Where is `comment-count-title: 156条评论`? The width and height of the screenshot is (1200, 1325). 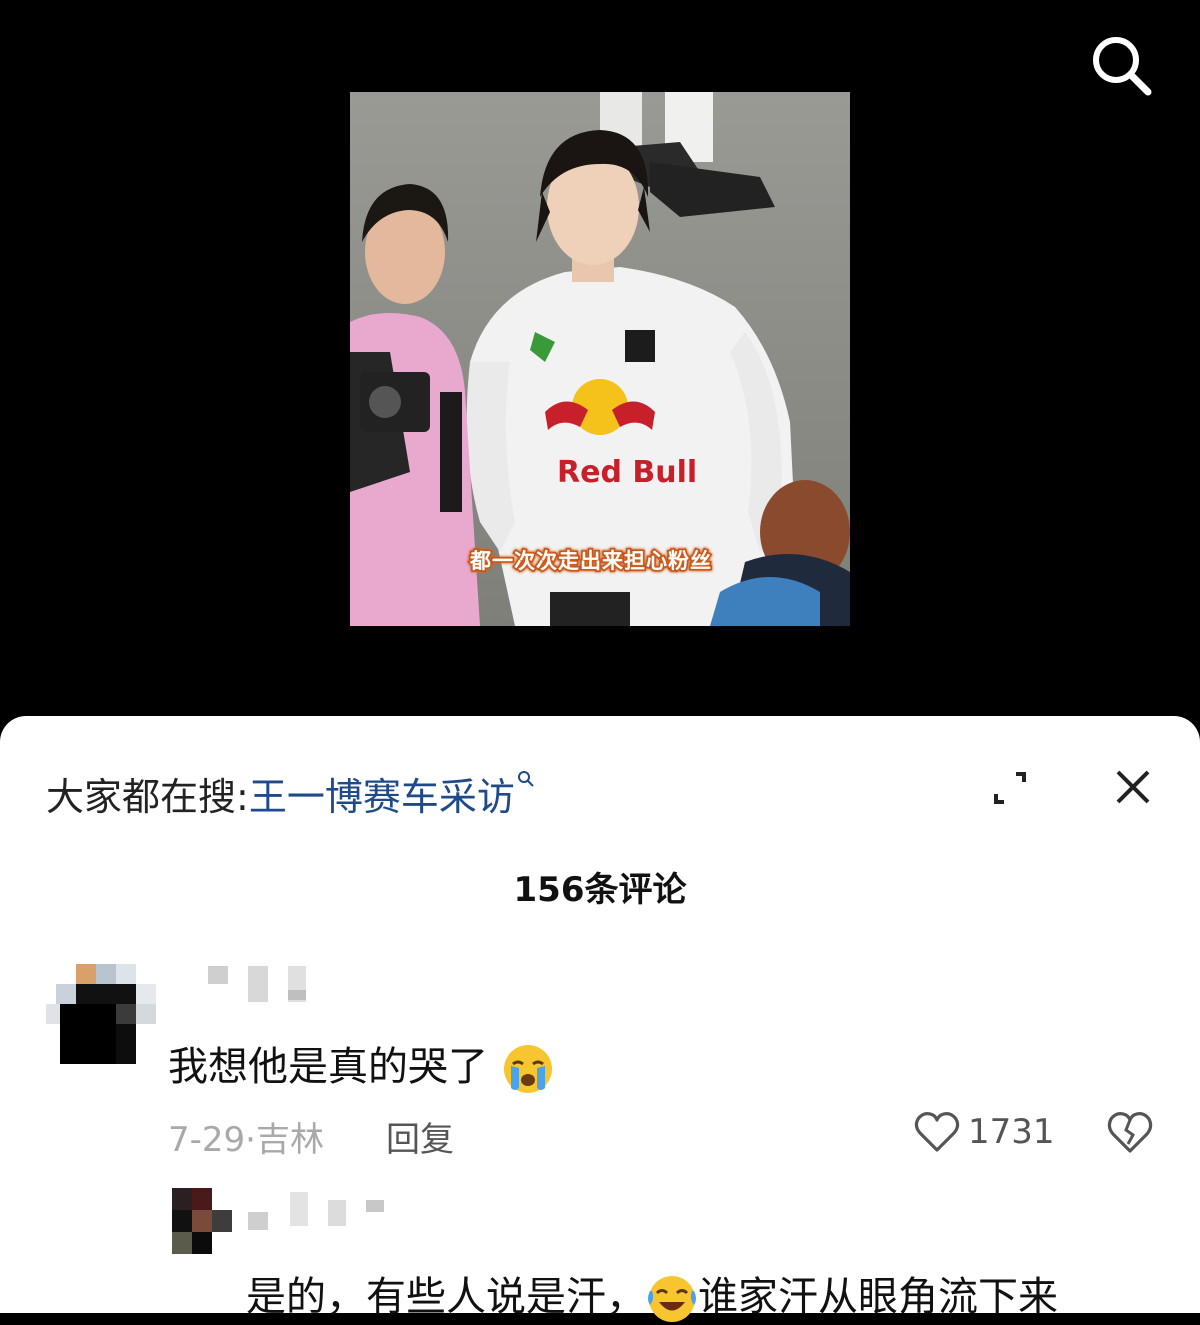
comment-count-title: 156条评论 is located at coordinates (600, 890).